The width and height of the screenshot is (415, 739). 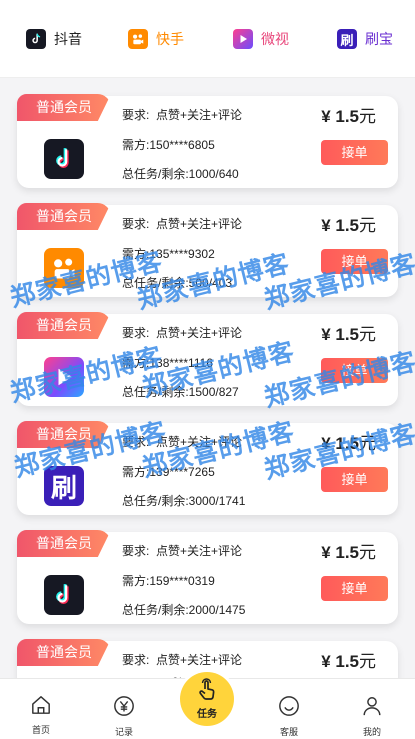 What do you see at coordinates (288, 732) in the screenshot?
I see `tab-label: 客服` at bounding box center [288, 732].